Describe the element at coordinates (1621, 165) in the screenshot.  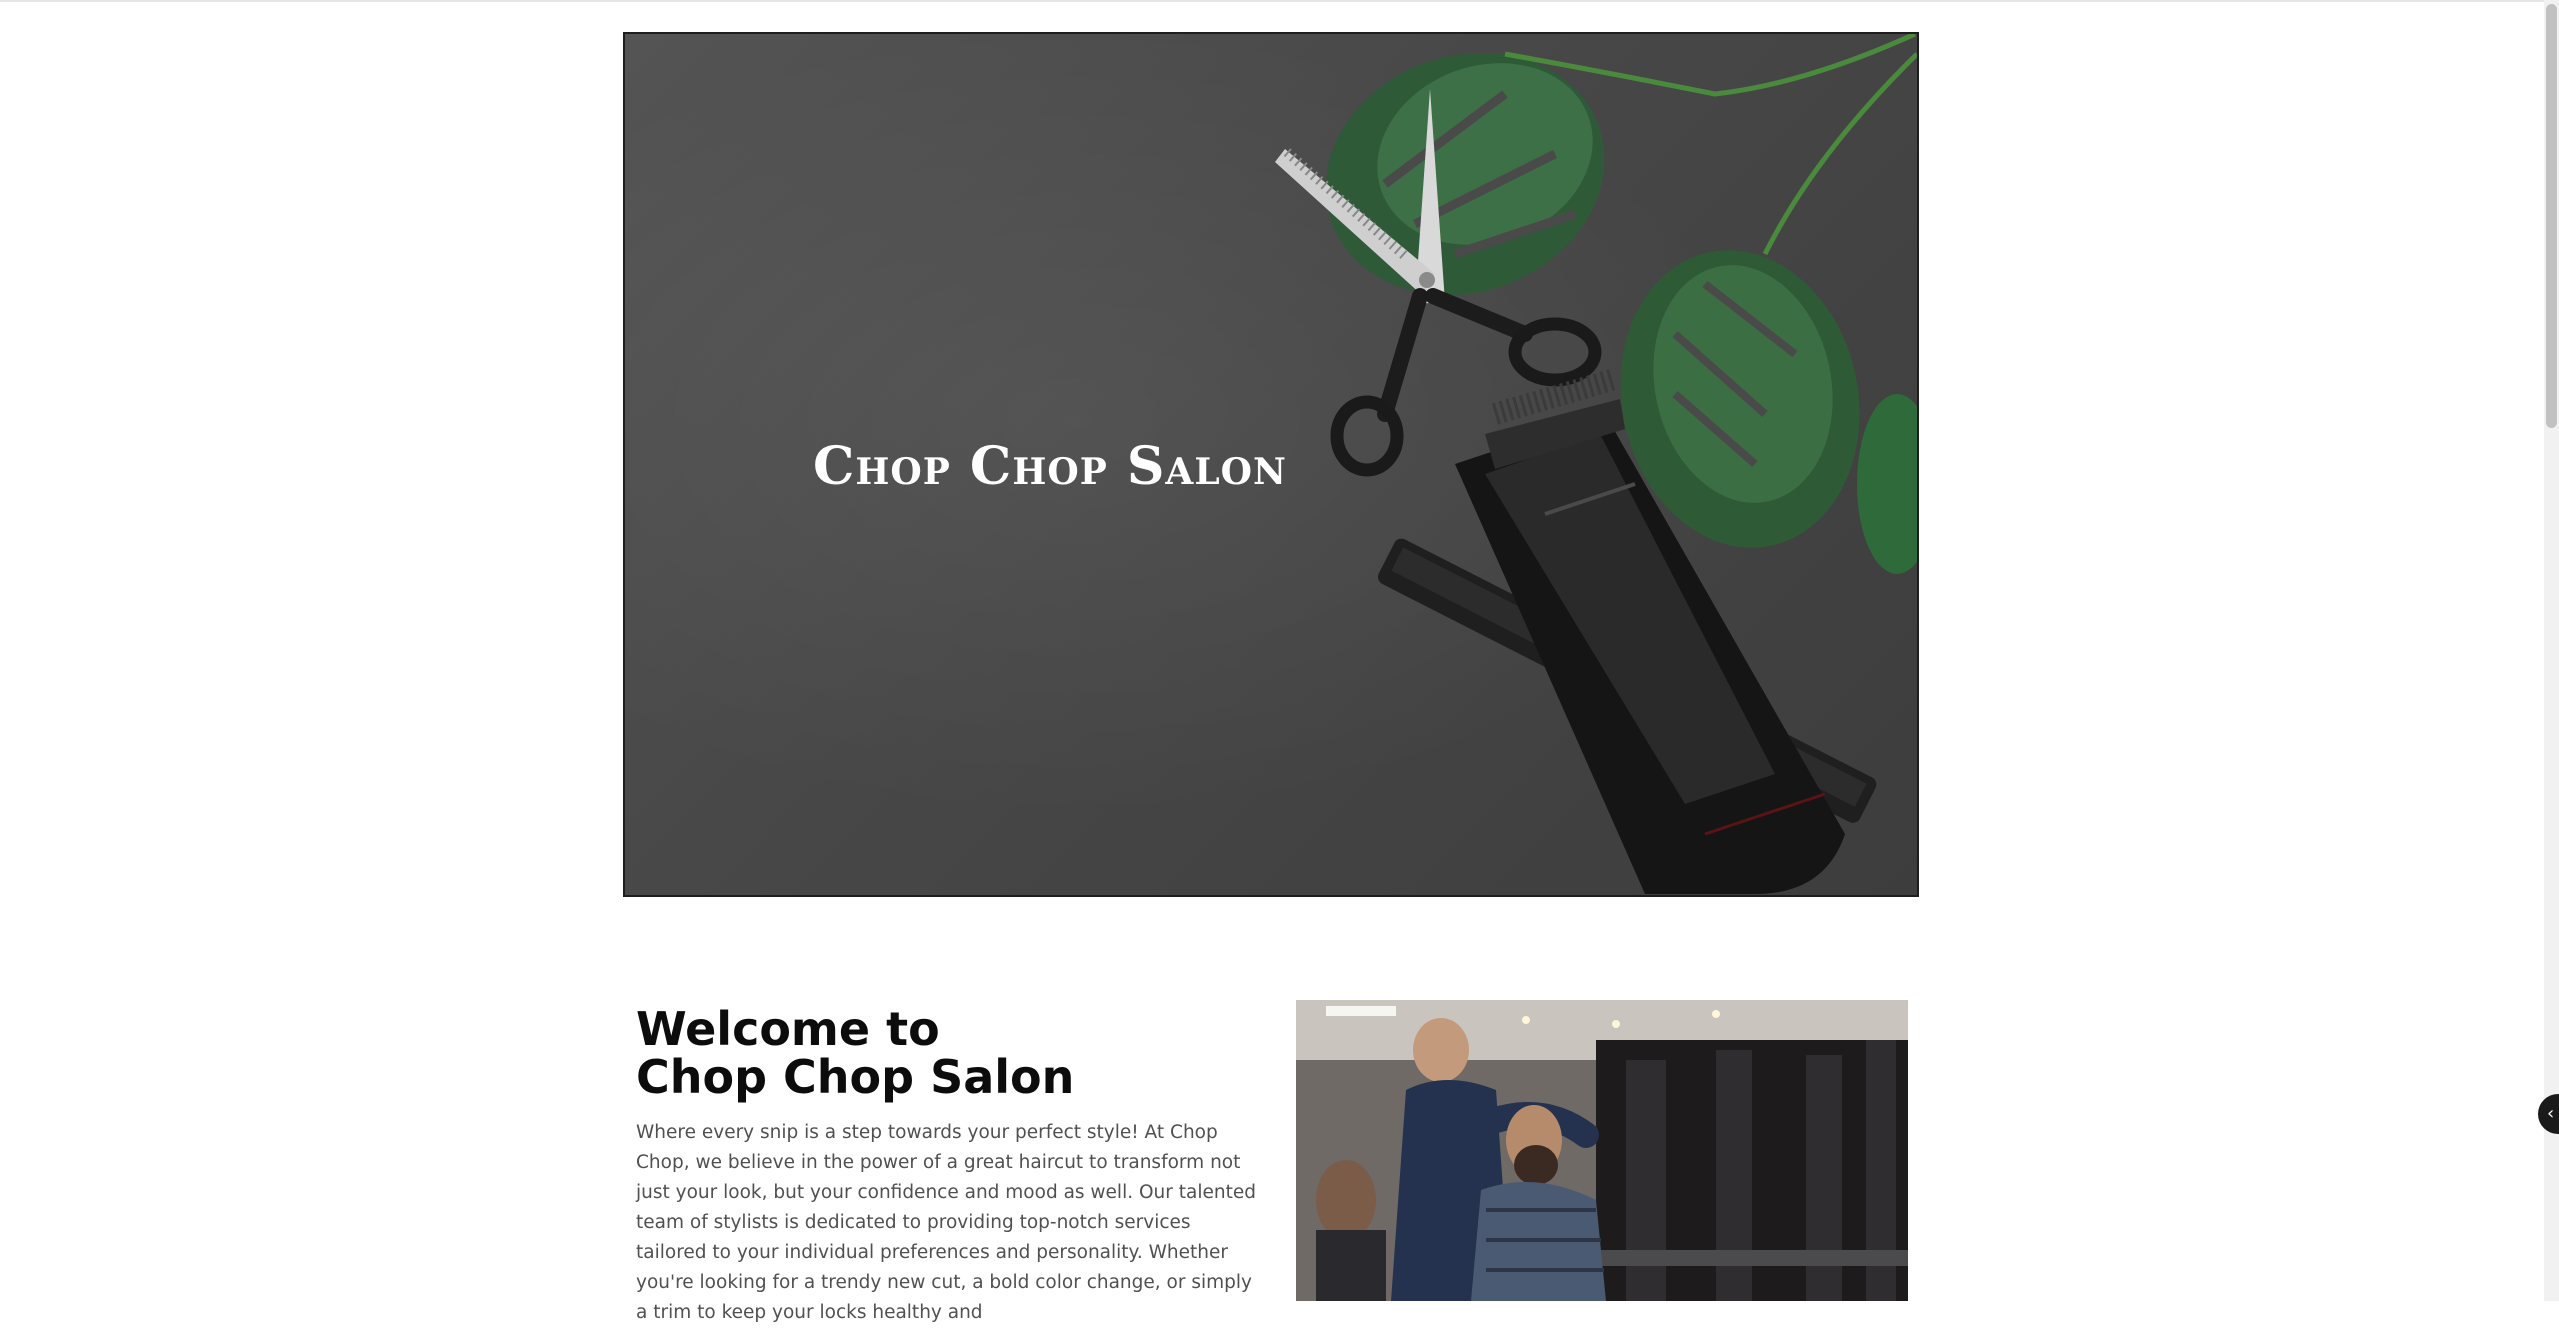
I see `monstera-leaf-top` at that location.